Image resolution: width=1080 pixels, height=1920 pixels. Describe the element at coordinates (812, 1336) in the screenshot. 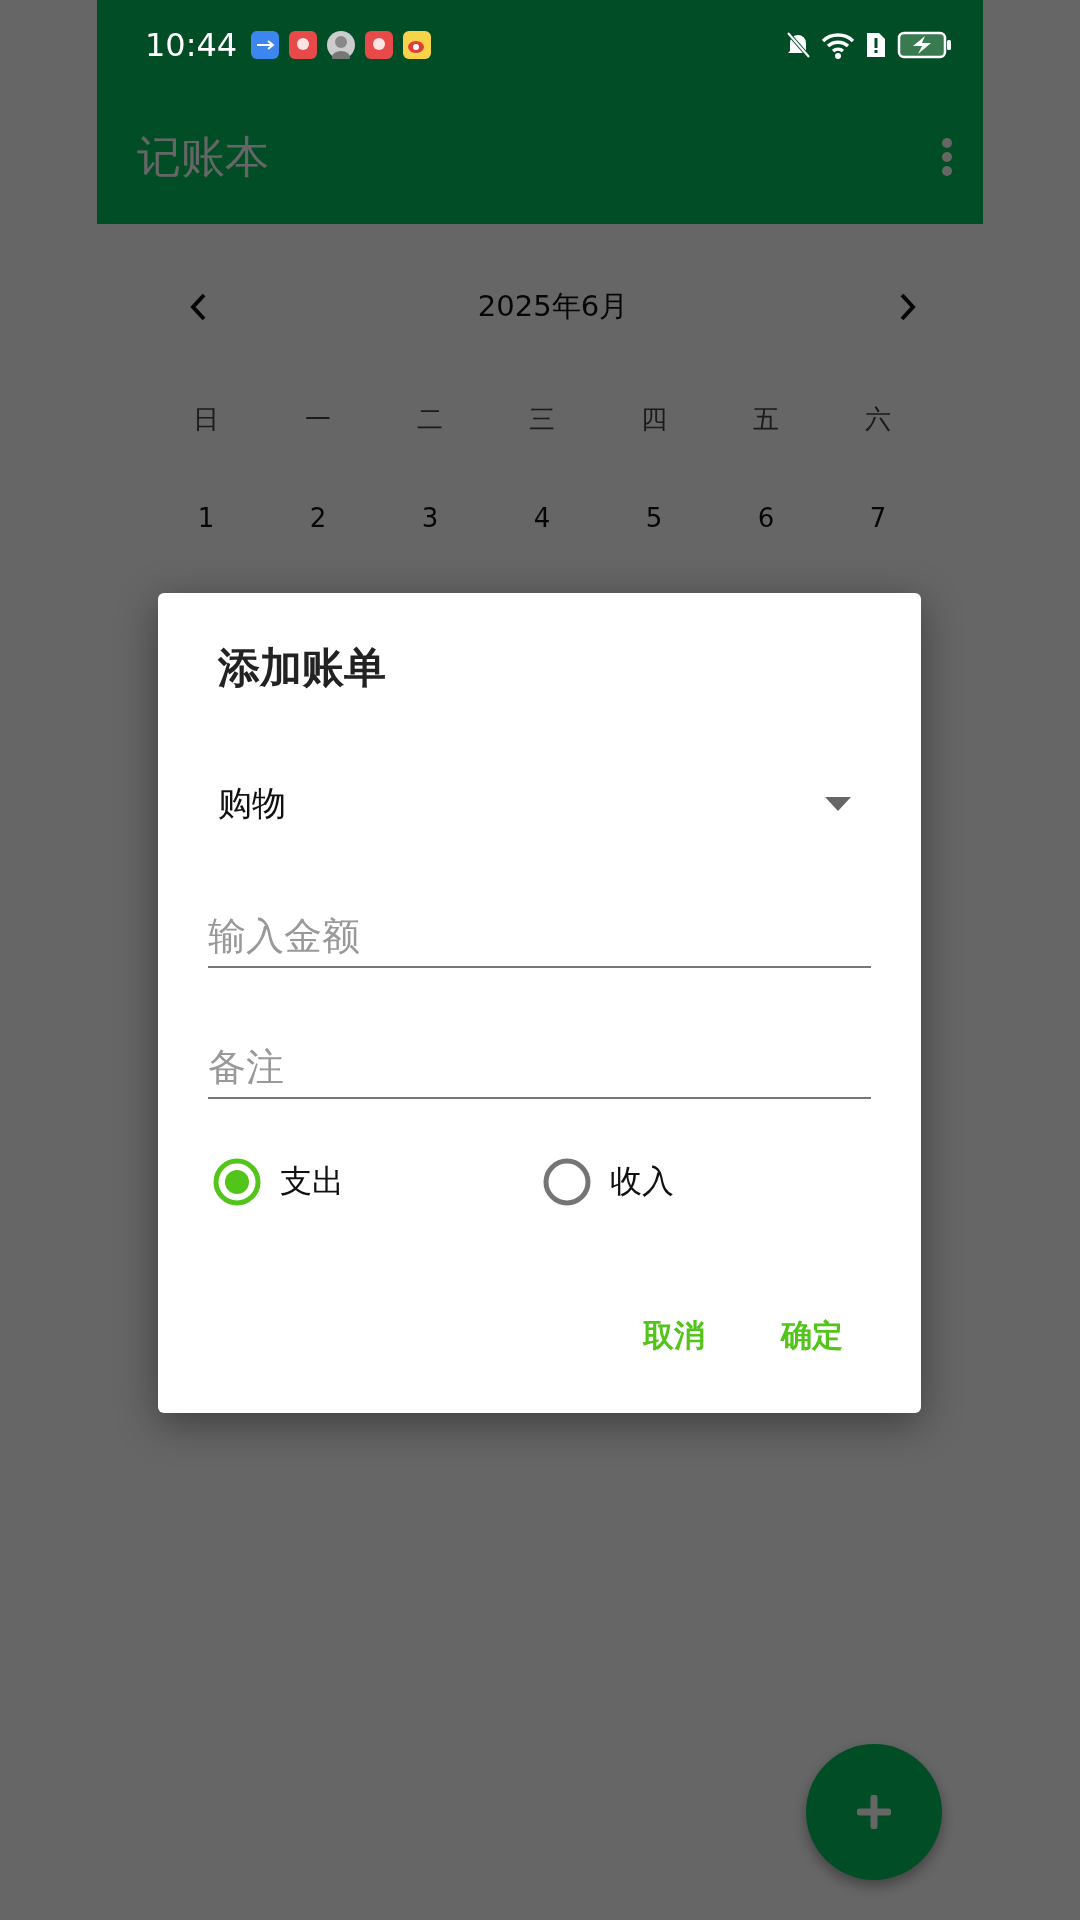

I see `dialog-button: 确定` at that location.